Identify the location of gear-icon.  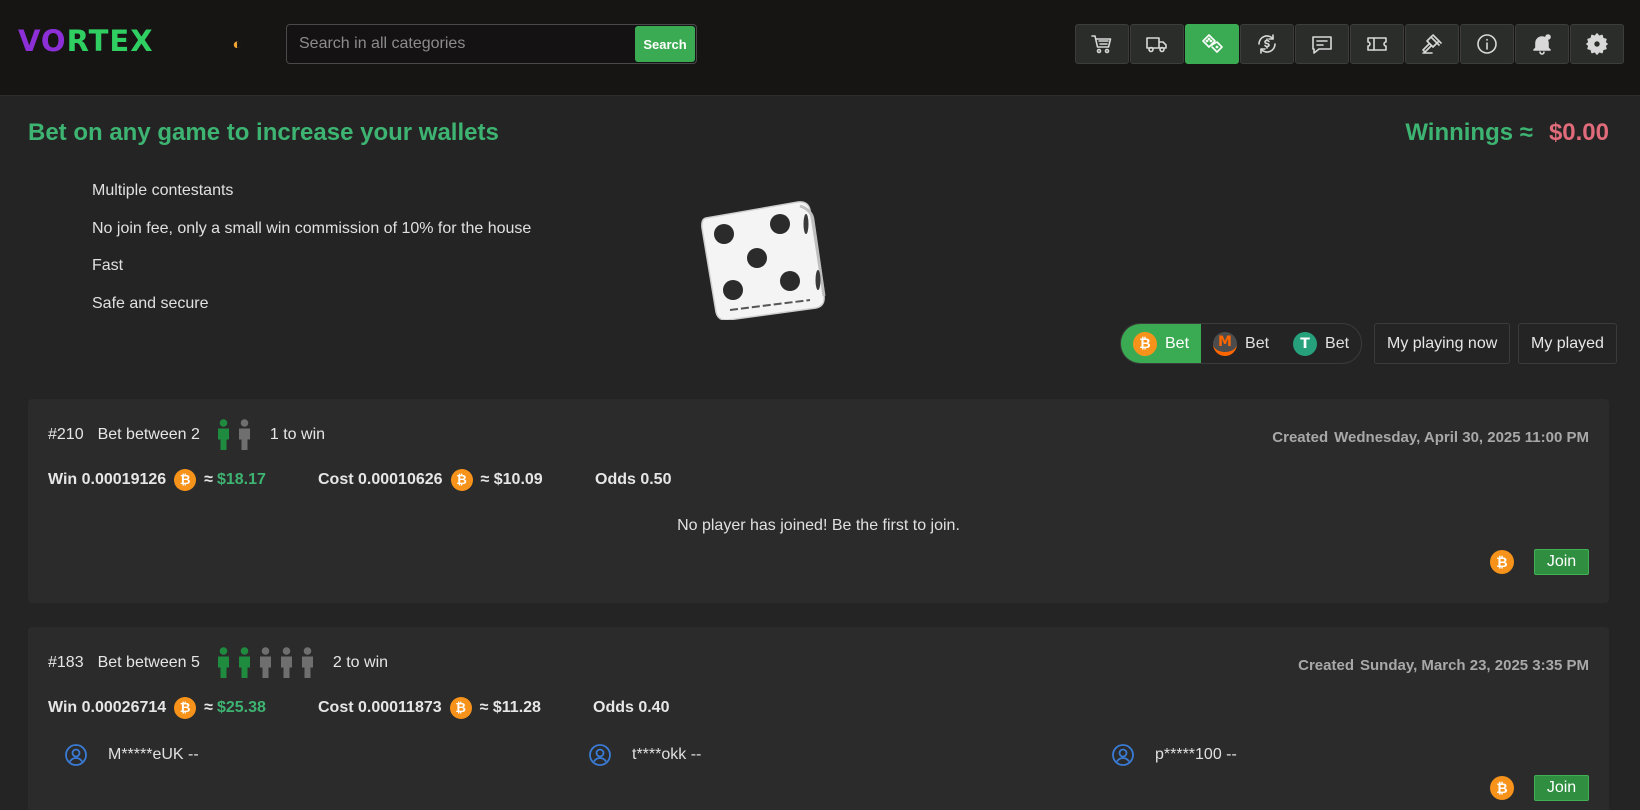
(1597, 44).